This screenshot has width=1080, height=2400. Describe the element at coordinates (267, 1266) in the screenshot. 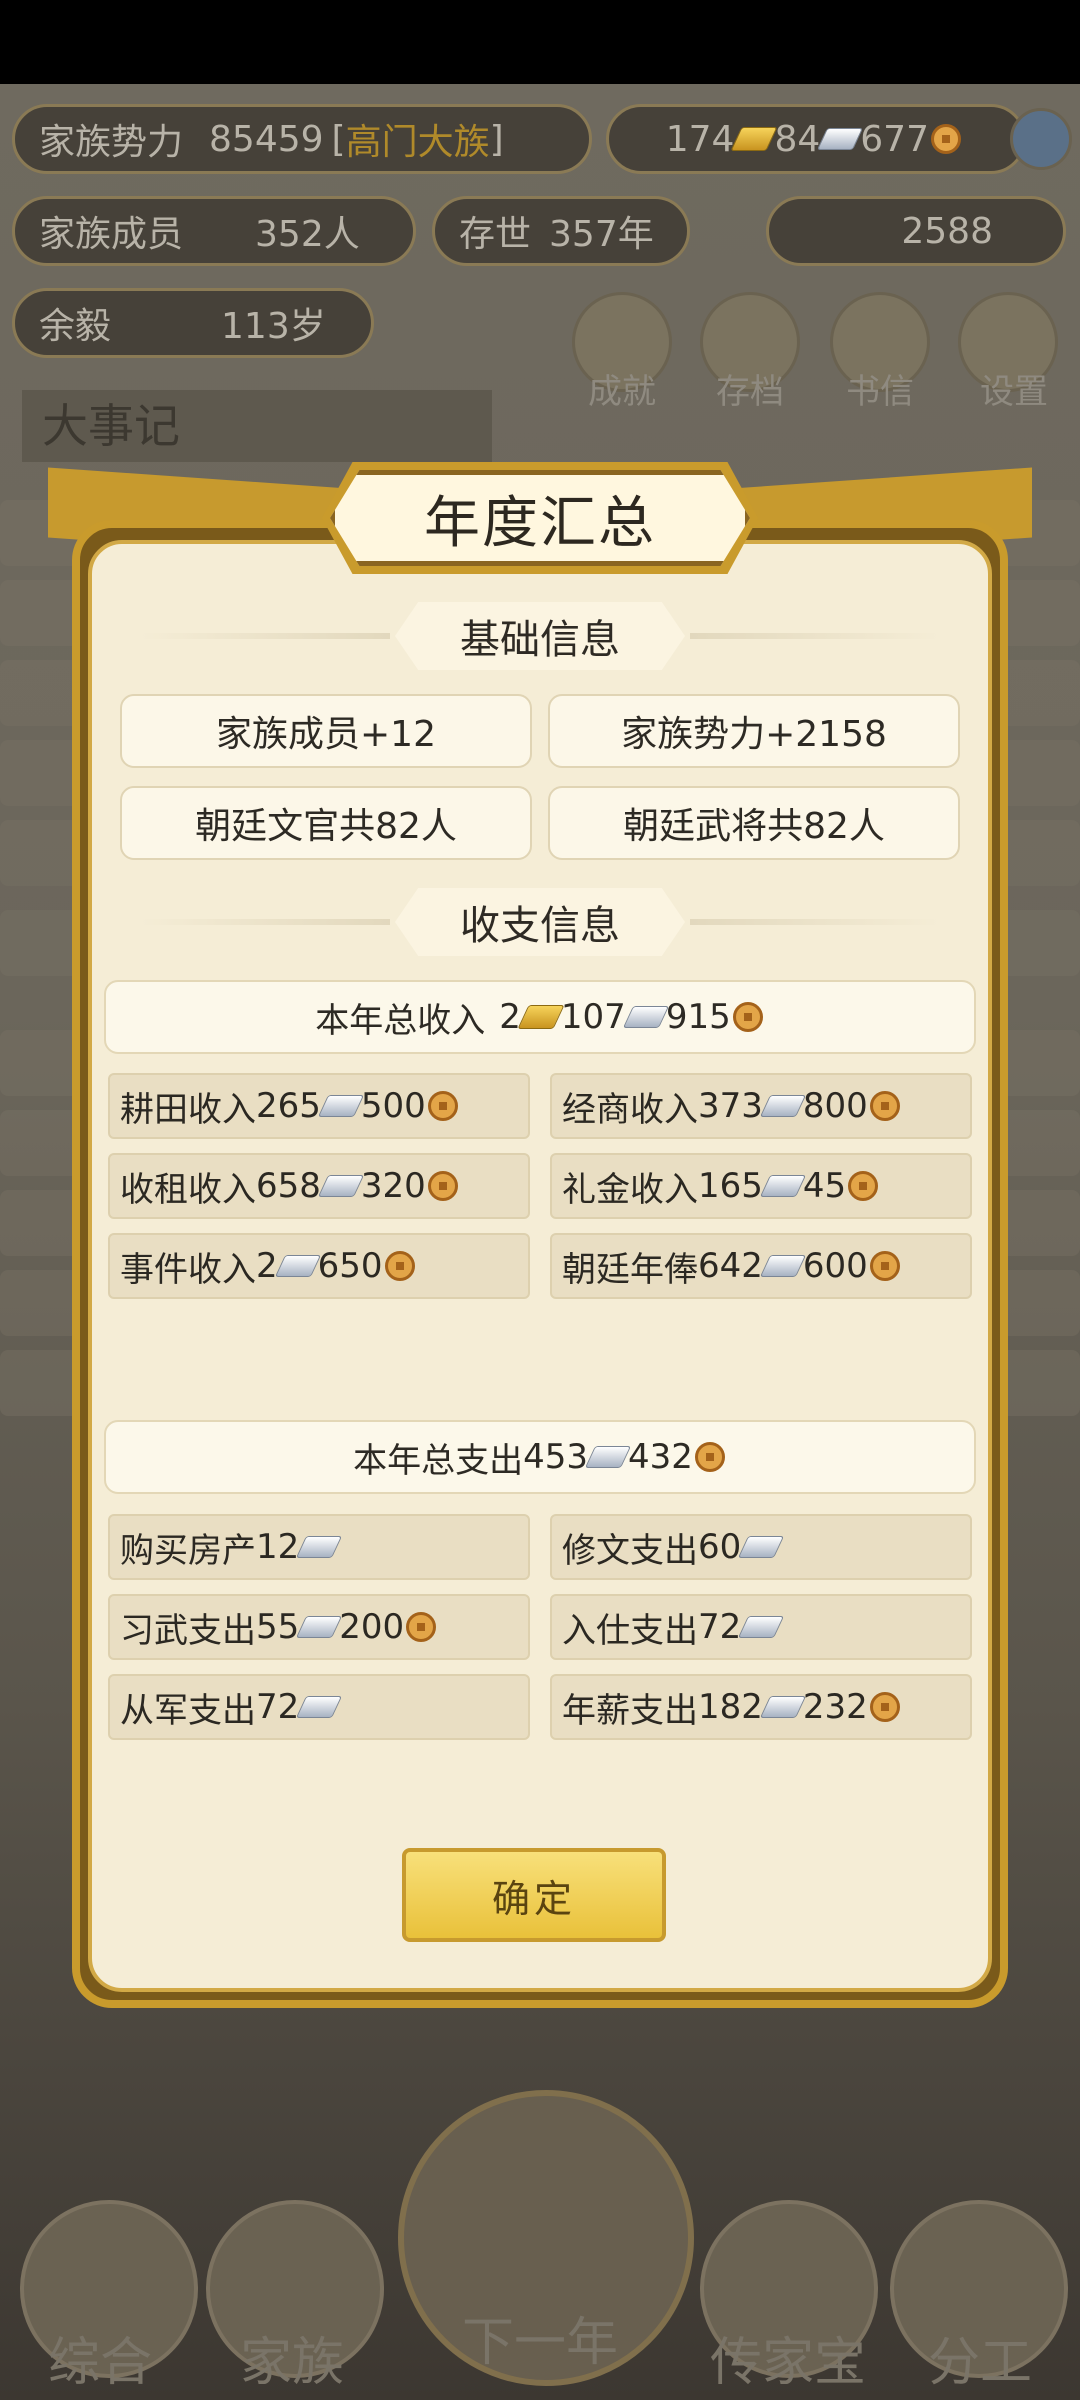

I see `item-silver: 2` at that location.